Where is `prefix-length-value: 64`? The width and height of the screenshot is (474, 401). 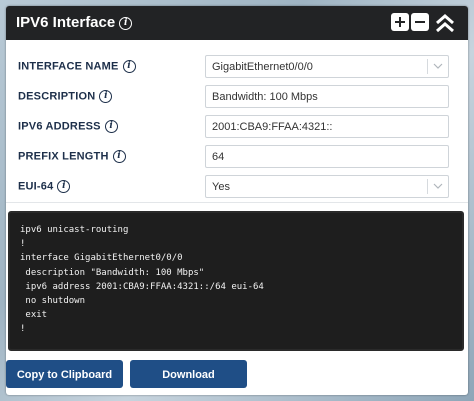
prefix-length-value: 64 is located at coordinates (218, 157).